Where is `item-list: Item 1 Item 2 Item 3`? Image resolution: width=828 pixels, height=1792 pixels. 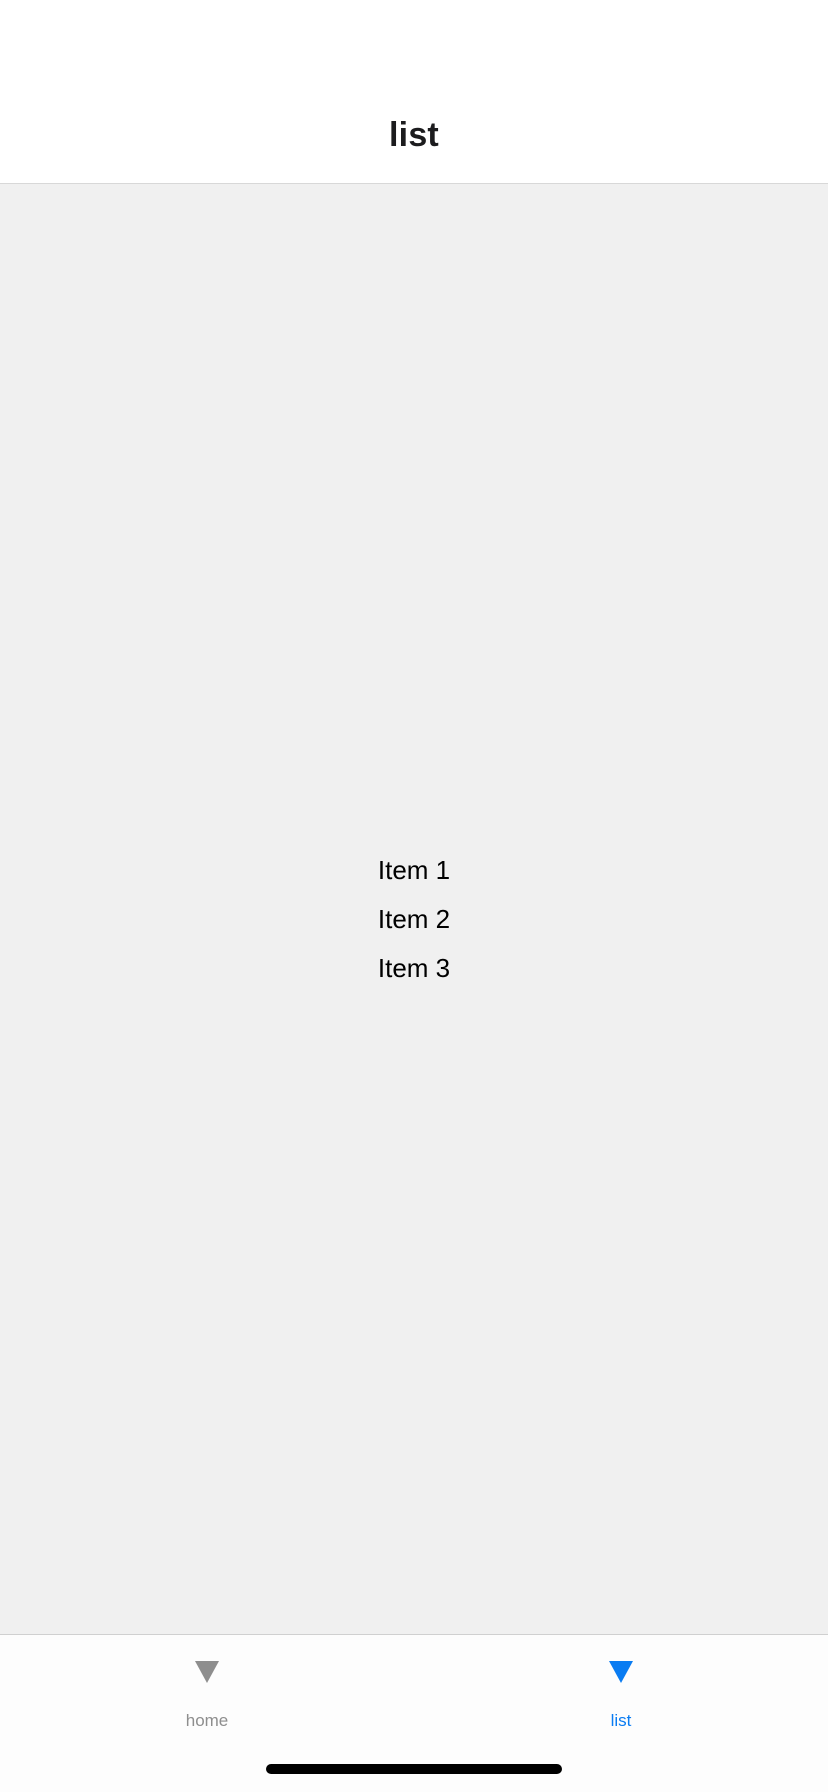
item-list: Item 1 Item 2 Item 3 is located at coordinates (414, 919).